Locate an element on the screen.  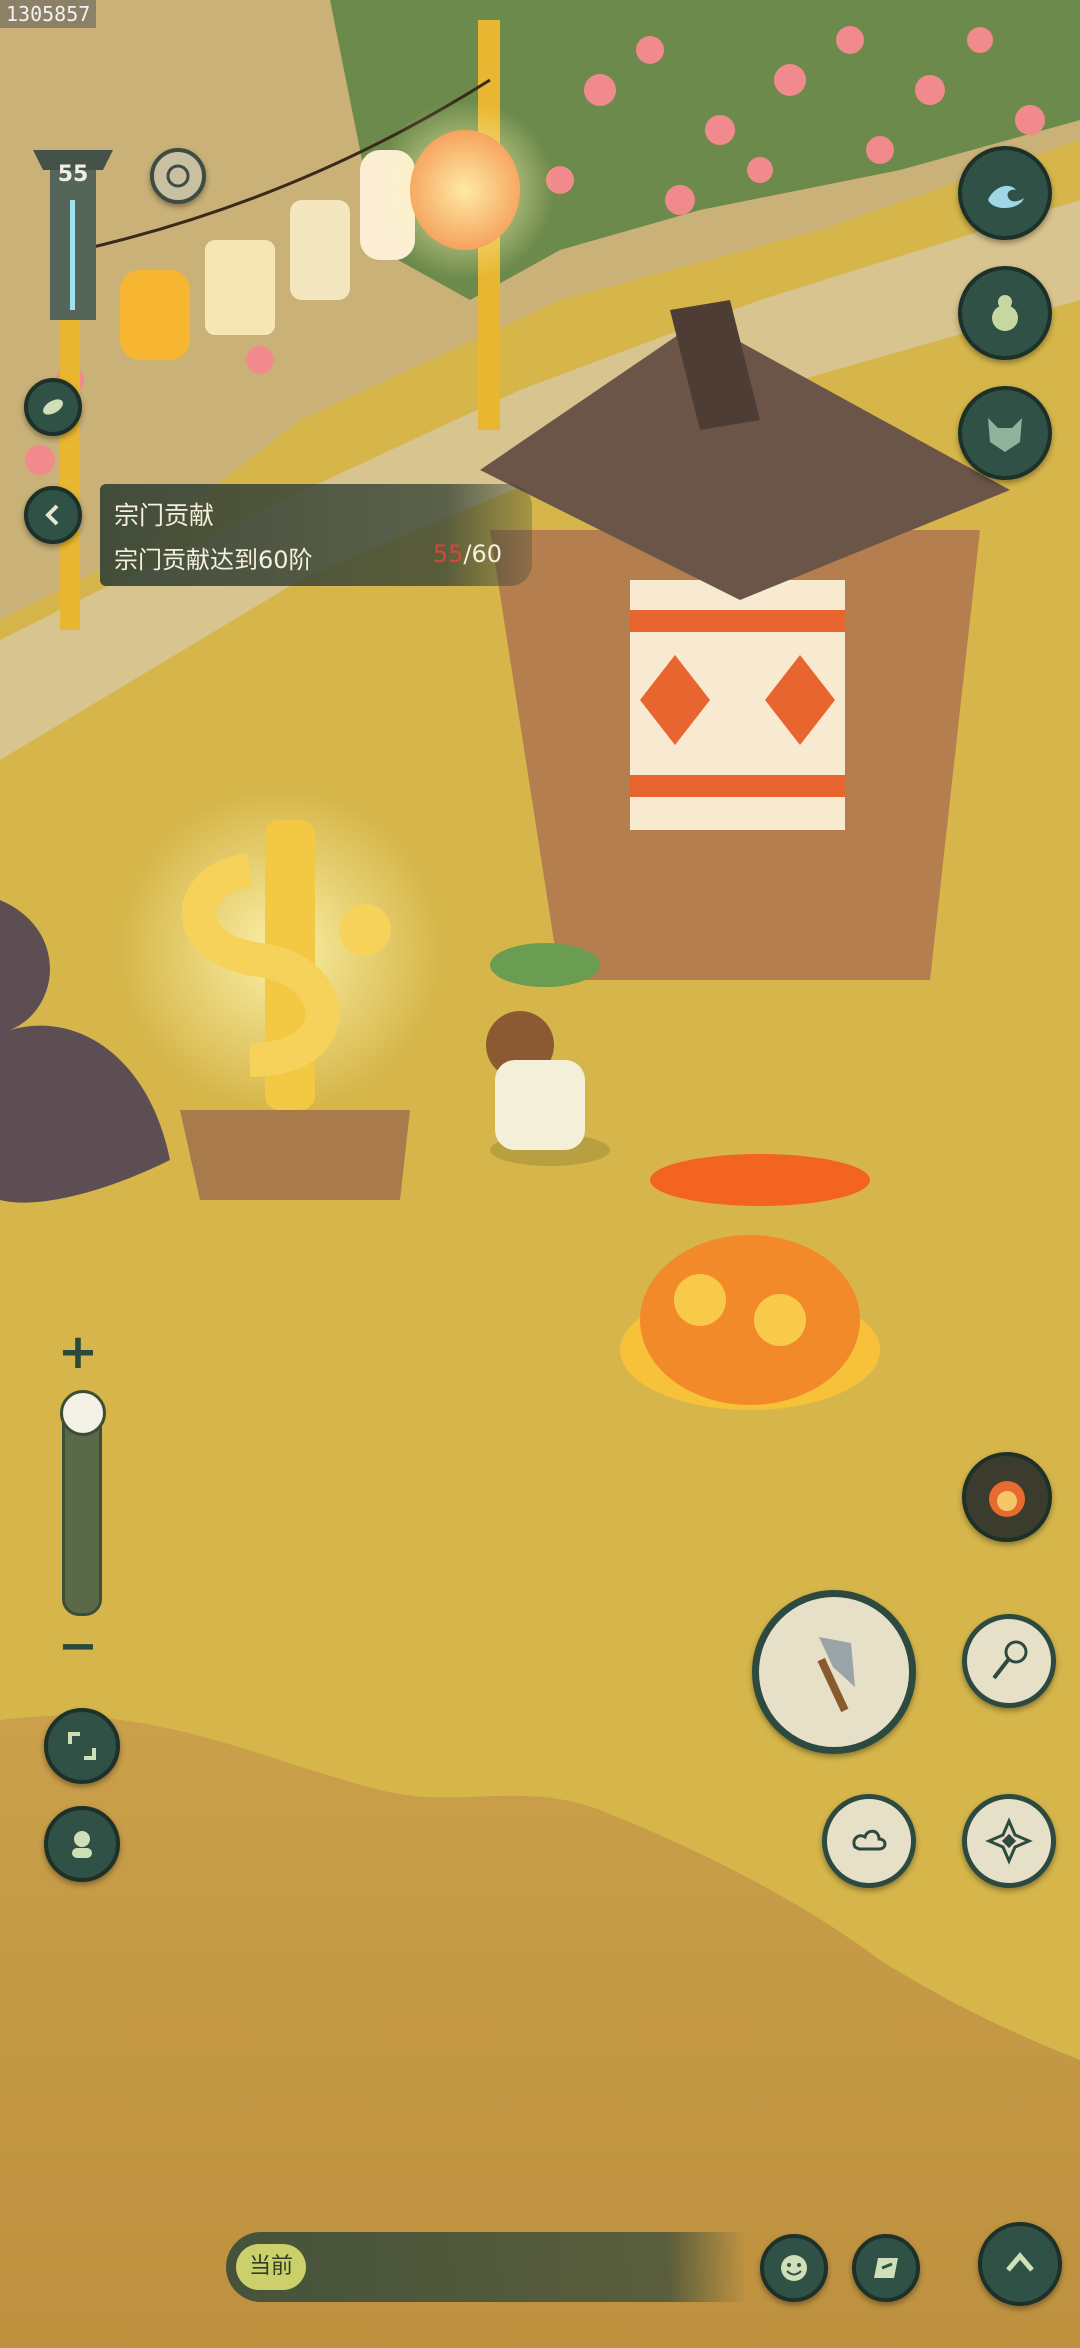
refresh-icon is located at coordinates (178, 176).